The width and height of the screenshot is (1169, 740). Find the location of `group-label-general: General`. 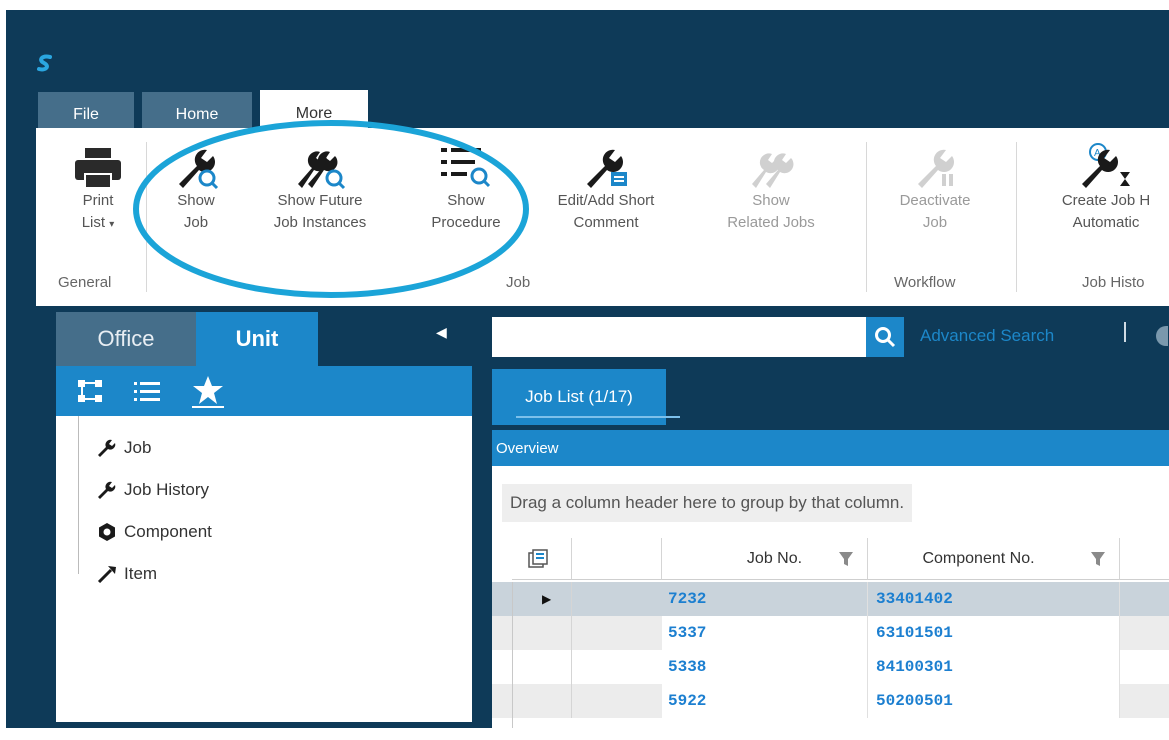

group-label-general: General is located at coordinates (85, 282).